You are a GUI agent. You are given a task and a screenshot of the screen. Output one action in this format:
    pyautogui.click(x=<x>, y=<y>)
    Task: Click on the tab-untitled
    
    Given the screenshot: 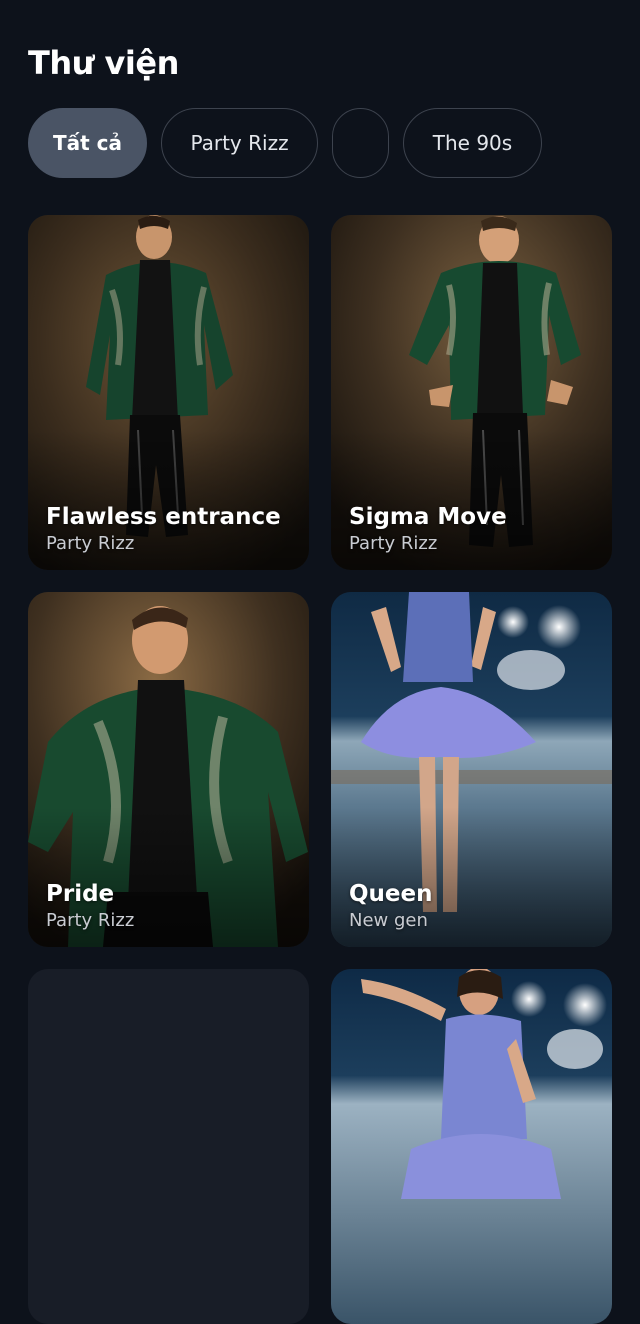 What is the action you would take?
    pyautogui.click(x=360, y=143)
    